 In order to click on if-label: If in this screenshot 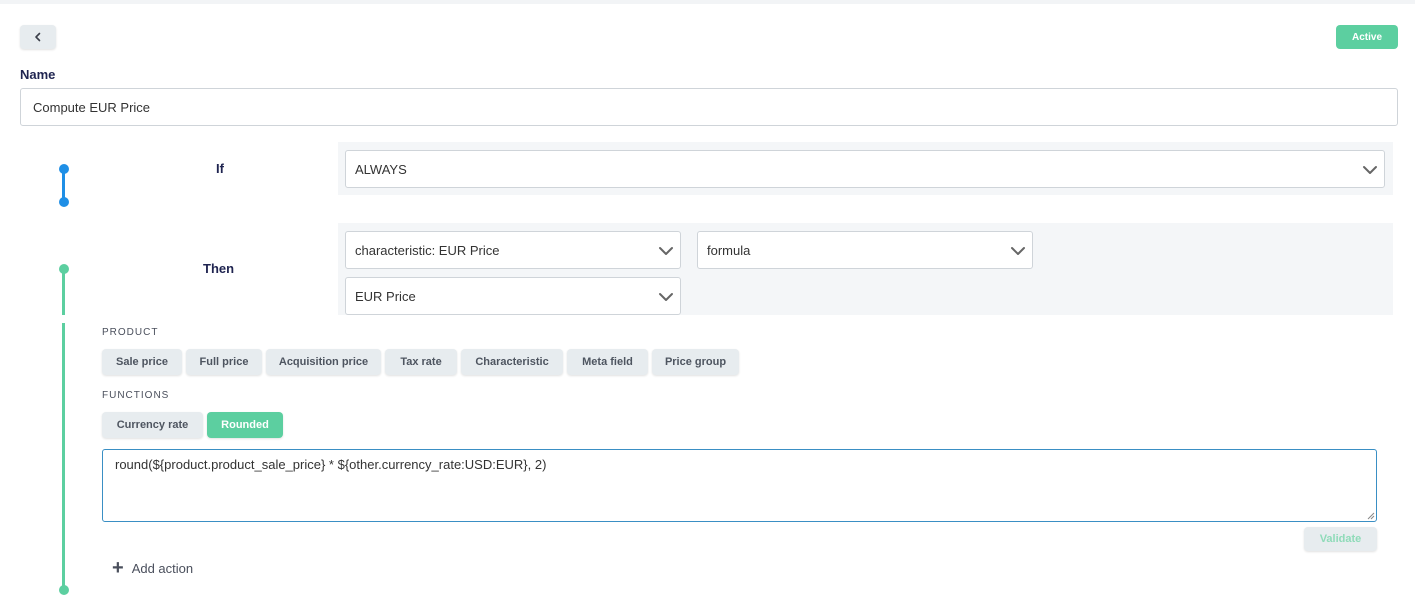, I will do `click(220, 168)`.